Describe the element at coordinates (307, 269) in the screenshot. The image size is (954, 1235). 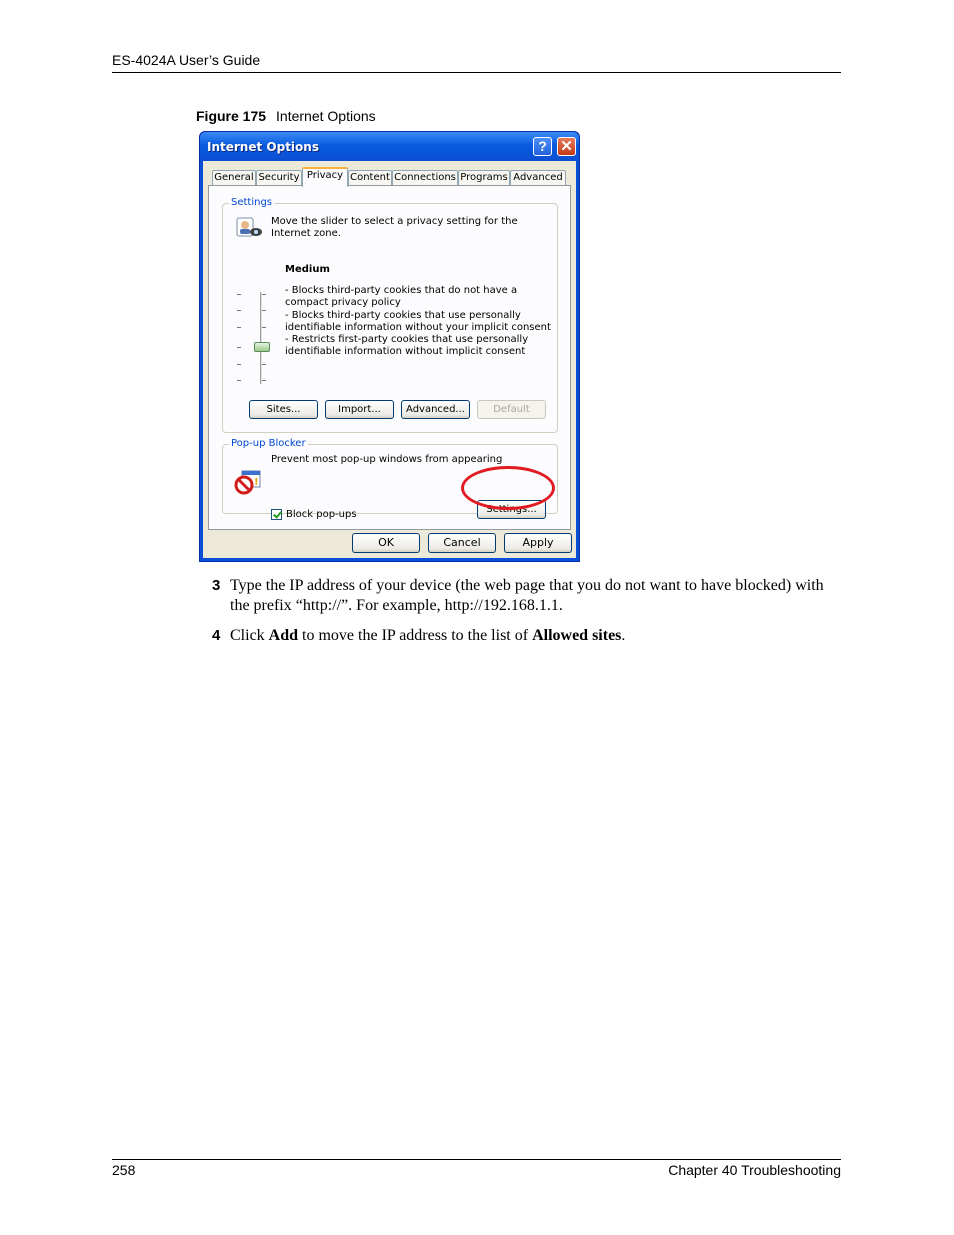
I see `privacy-level: Medium` at that location.